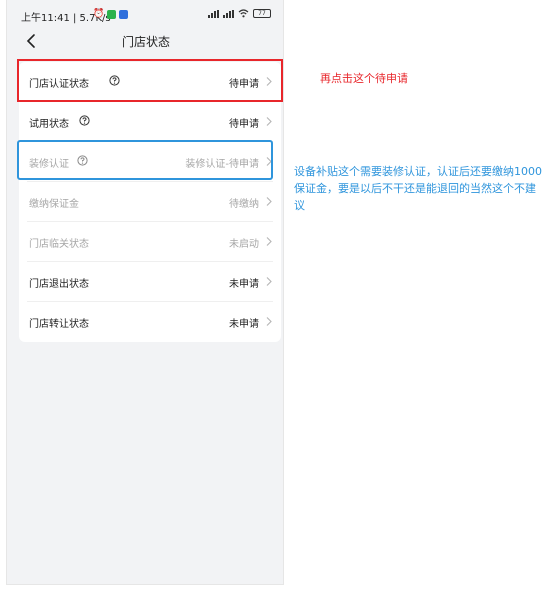 This screenshot has height=591, width=550. Describe the element at coordinates (244, 202) in the screenshot. I see `row-status: 待缴纳` at that location.